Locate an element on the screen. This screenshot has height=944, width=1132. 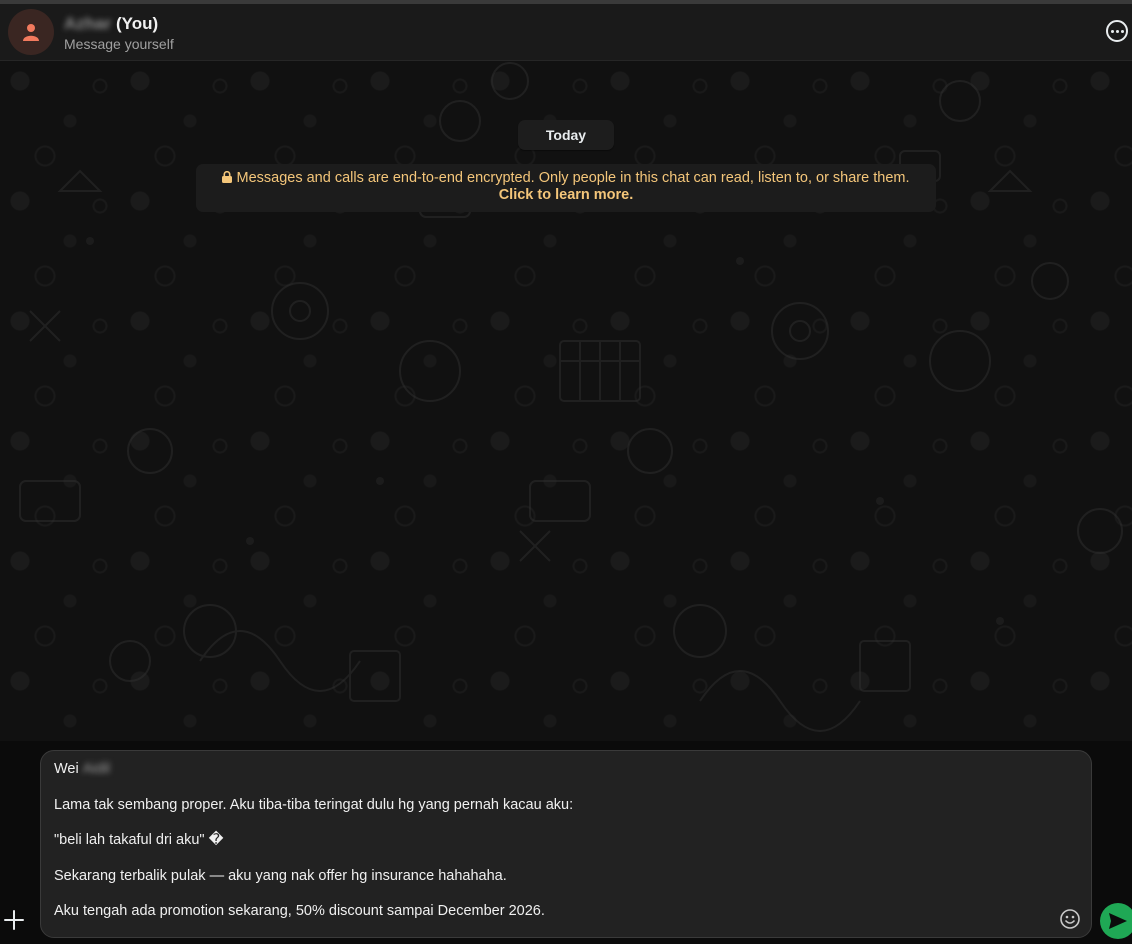
plus-icon is located at coordinates (14, 920).